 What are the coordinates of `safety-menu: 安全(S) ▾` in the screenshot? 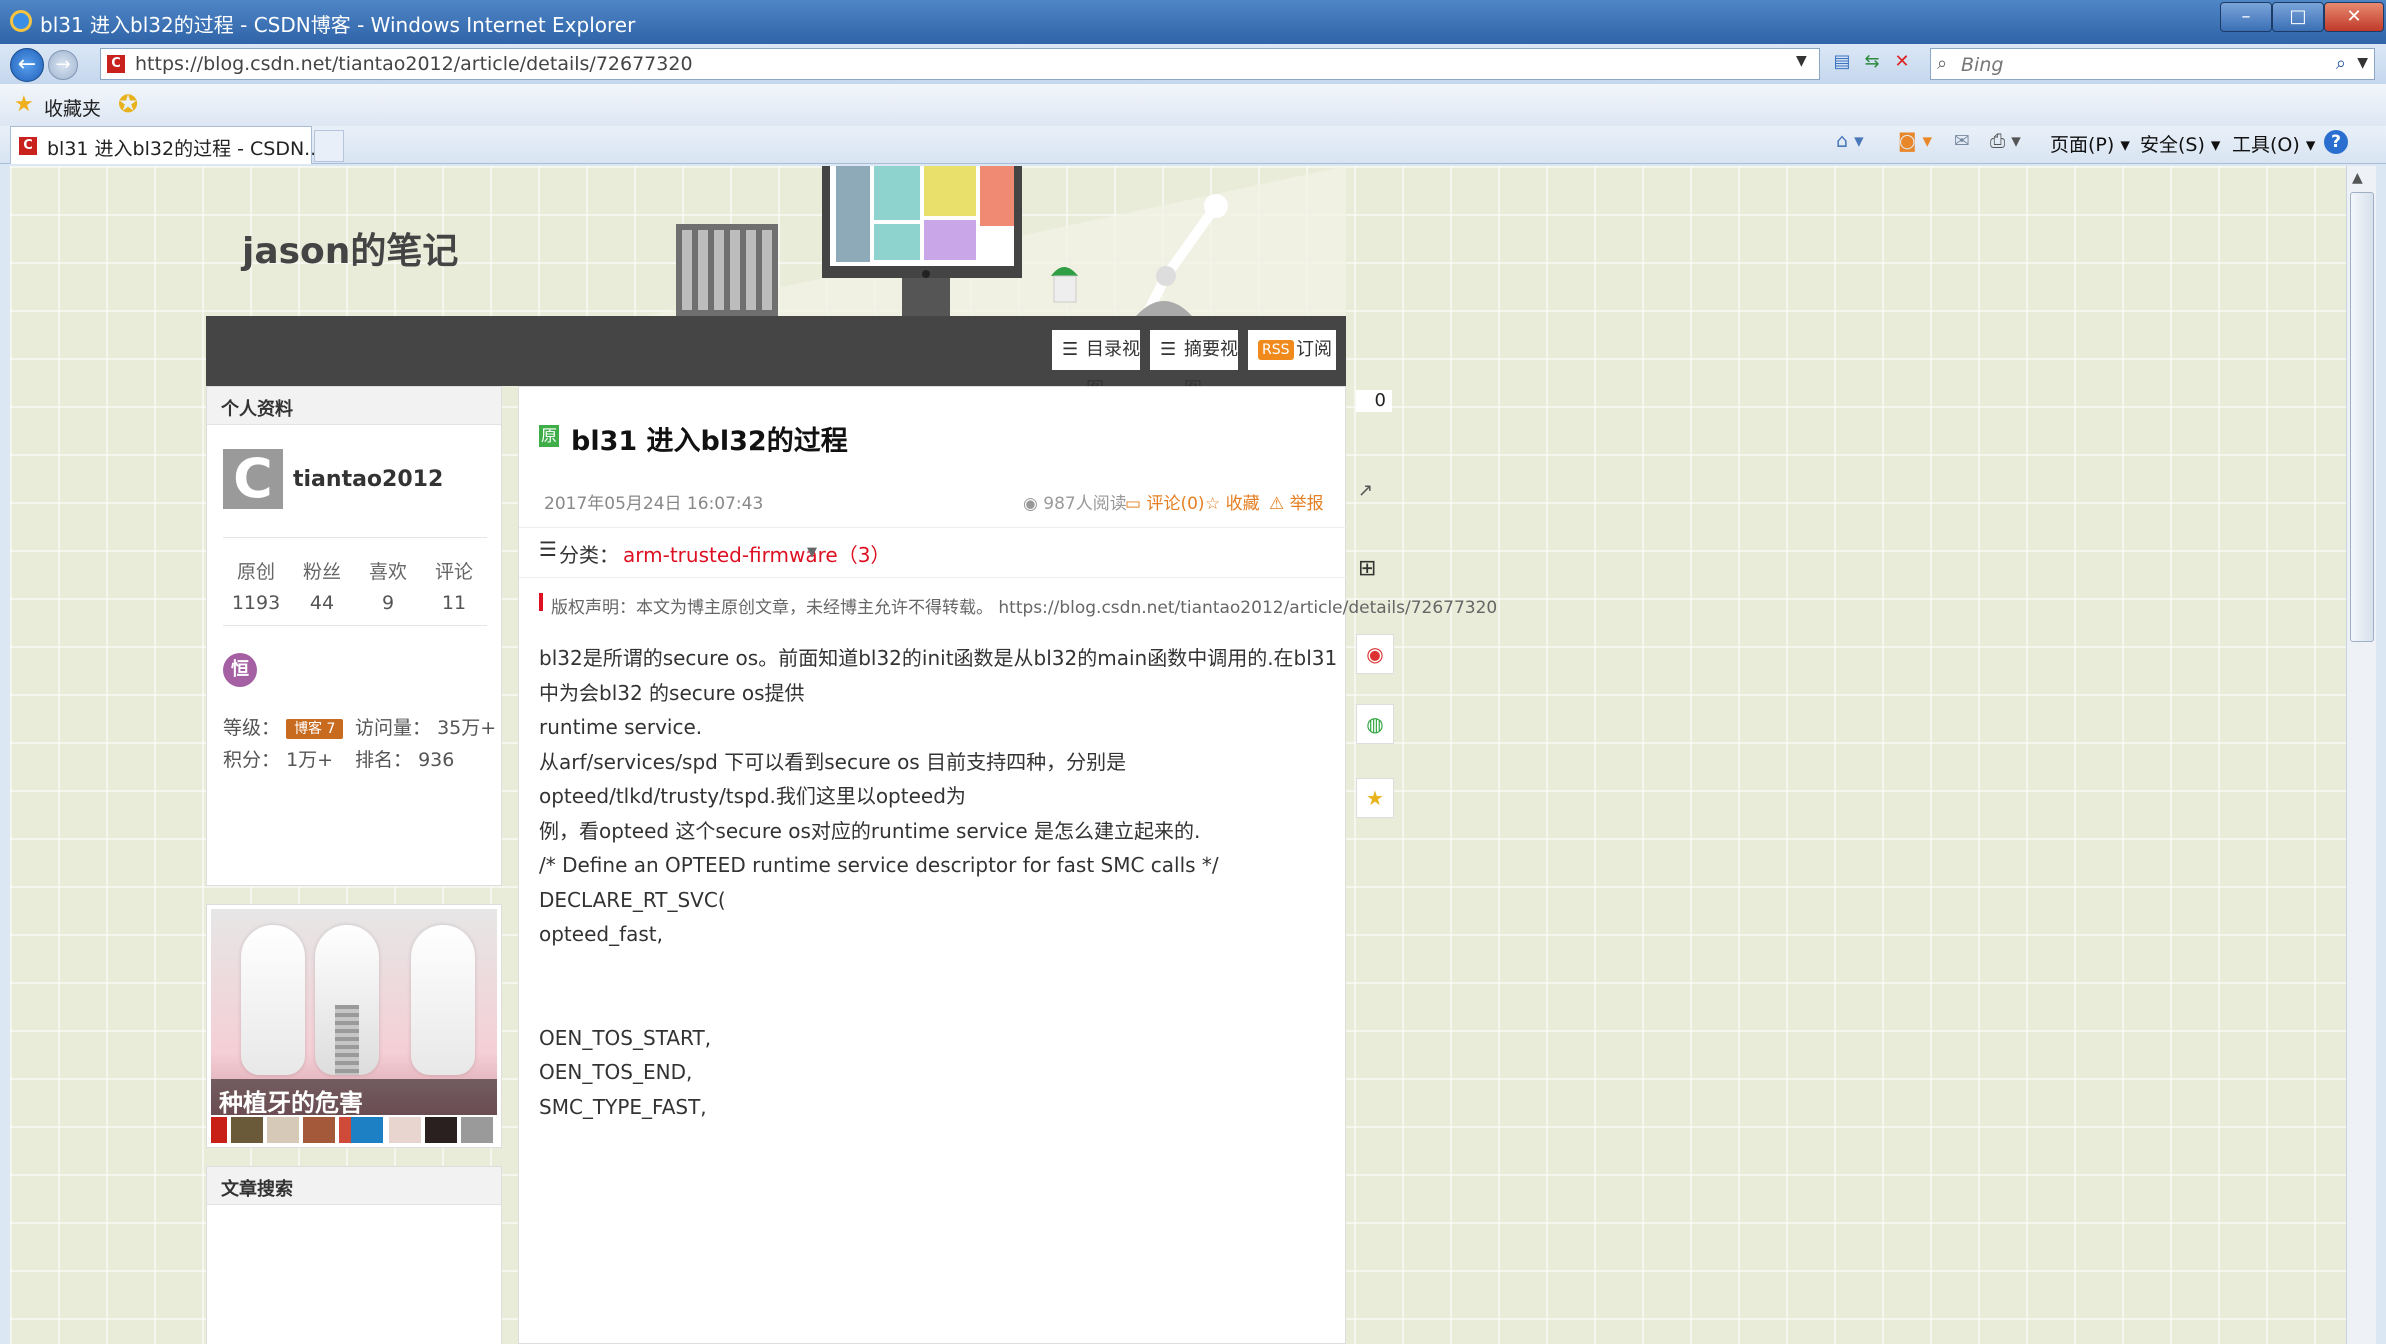 It's located at (2180, 143).